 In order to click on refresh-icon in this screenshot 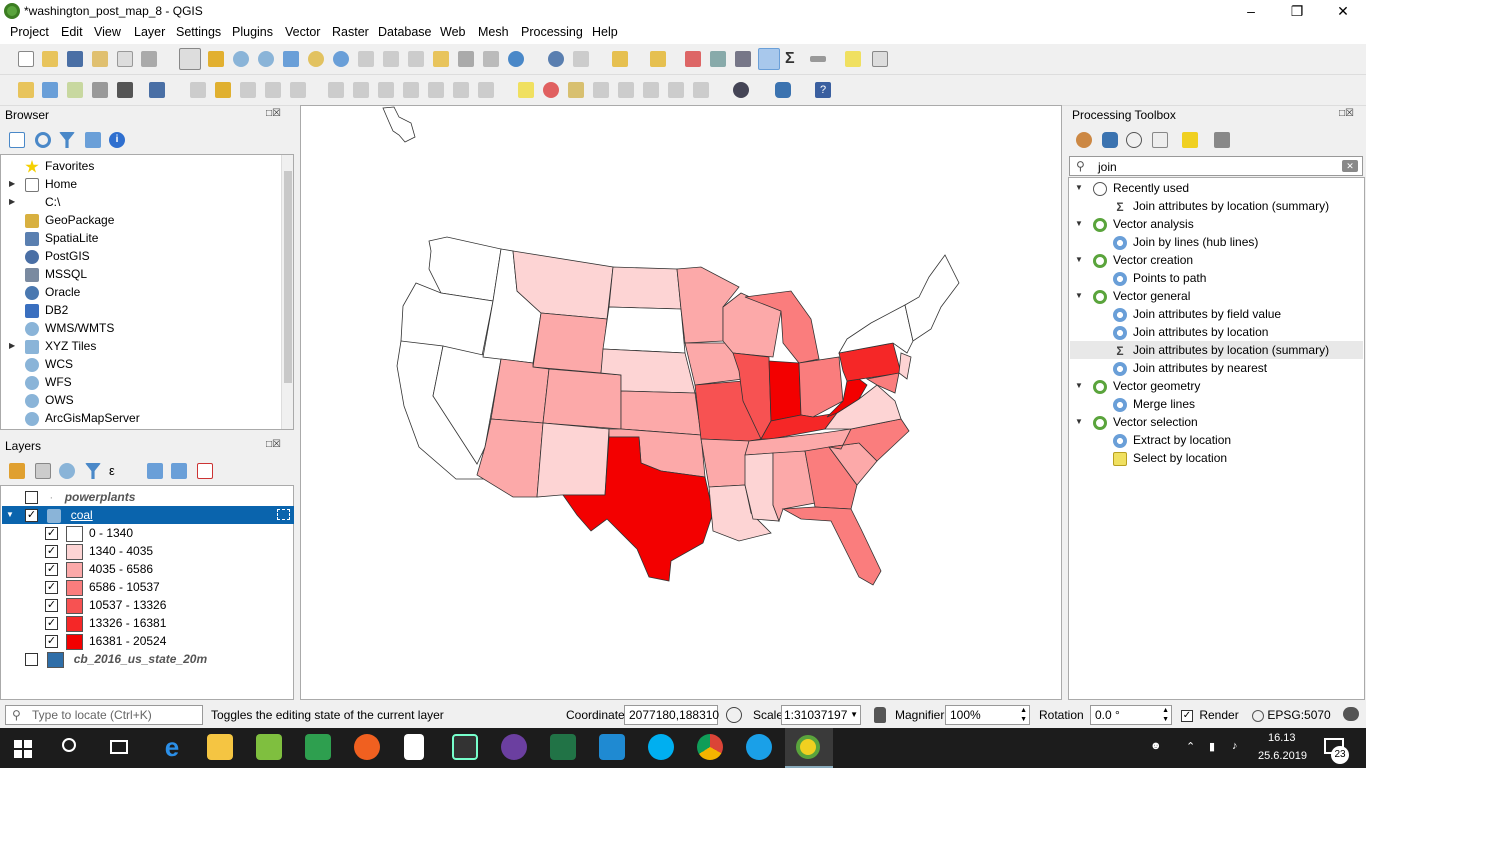, I will do `click(516, 59)`.